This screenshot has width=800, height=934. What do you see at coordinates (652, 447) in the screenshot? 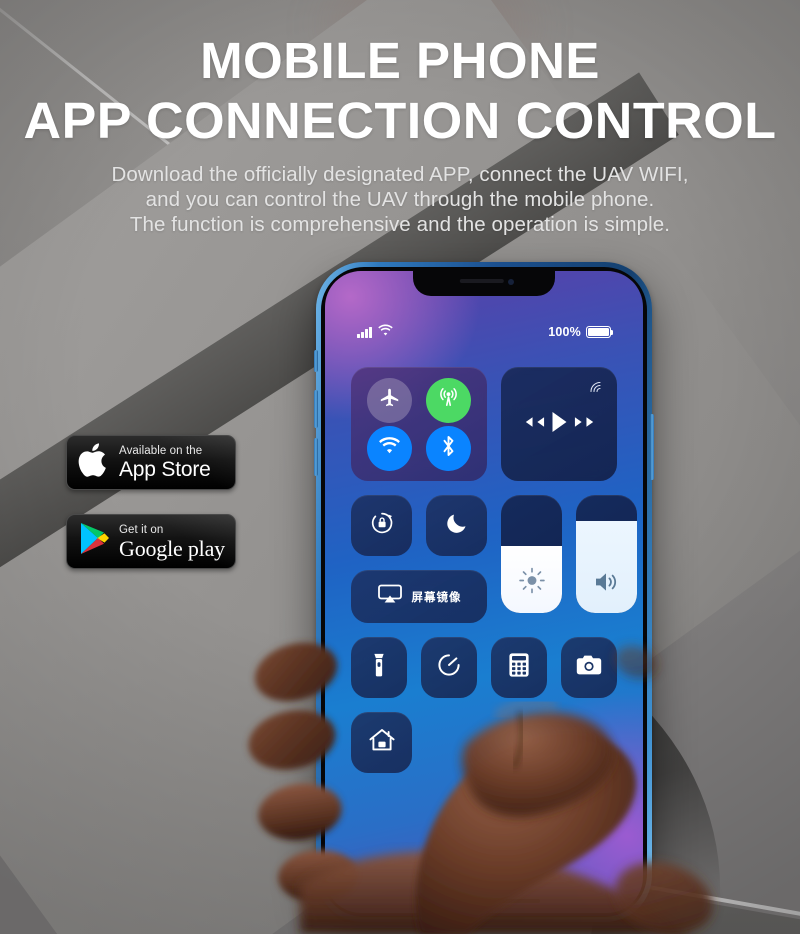
I see `phone-power-button` at bounding box center [652, 447].